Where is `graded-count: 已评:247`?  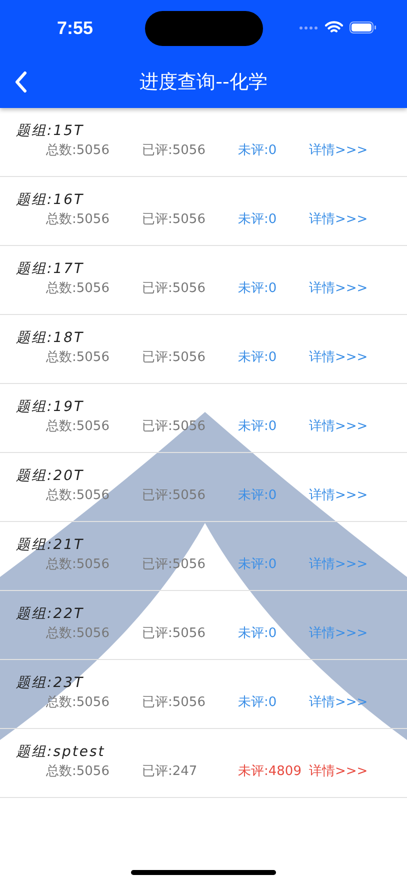 graded-count: 已评:247 is located at coordinates (170, 772).